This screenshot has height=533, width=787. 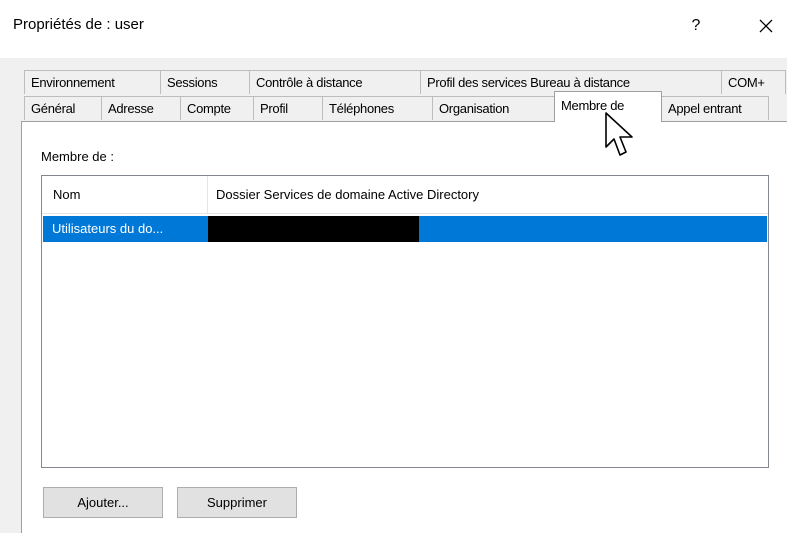 What do you see at coordinates (393, 29) in the screenshot?
I see `title-bar: Propriétés de : user ?` at bounding box center [393, 29].